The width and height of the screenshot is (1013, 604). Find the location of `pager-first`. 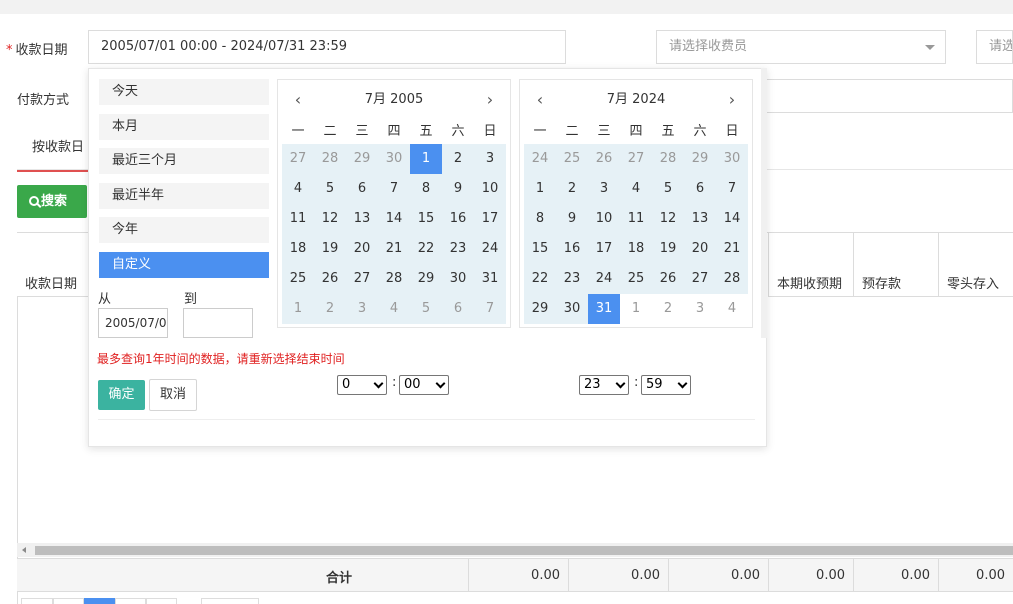

pager-first is located at coordinates (37, 601).